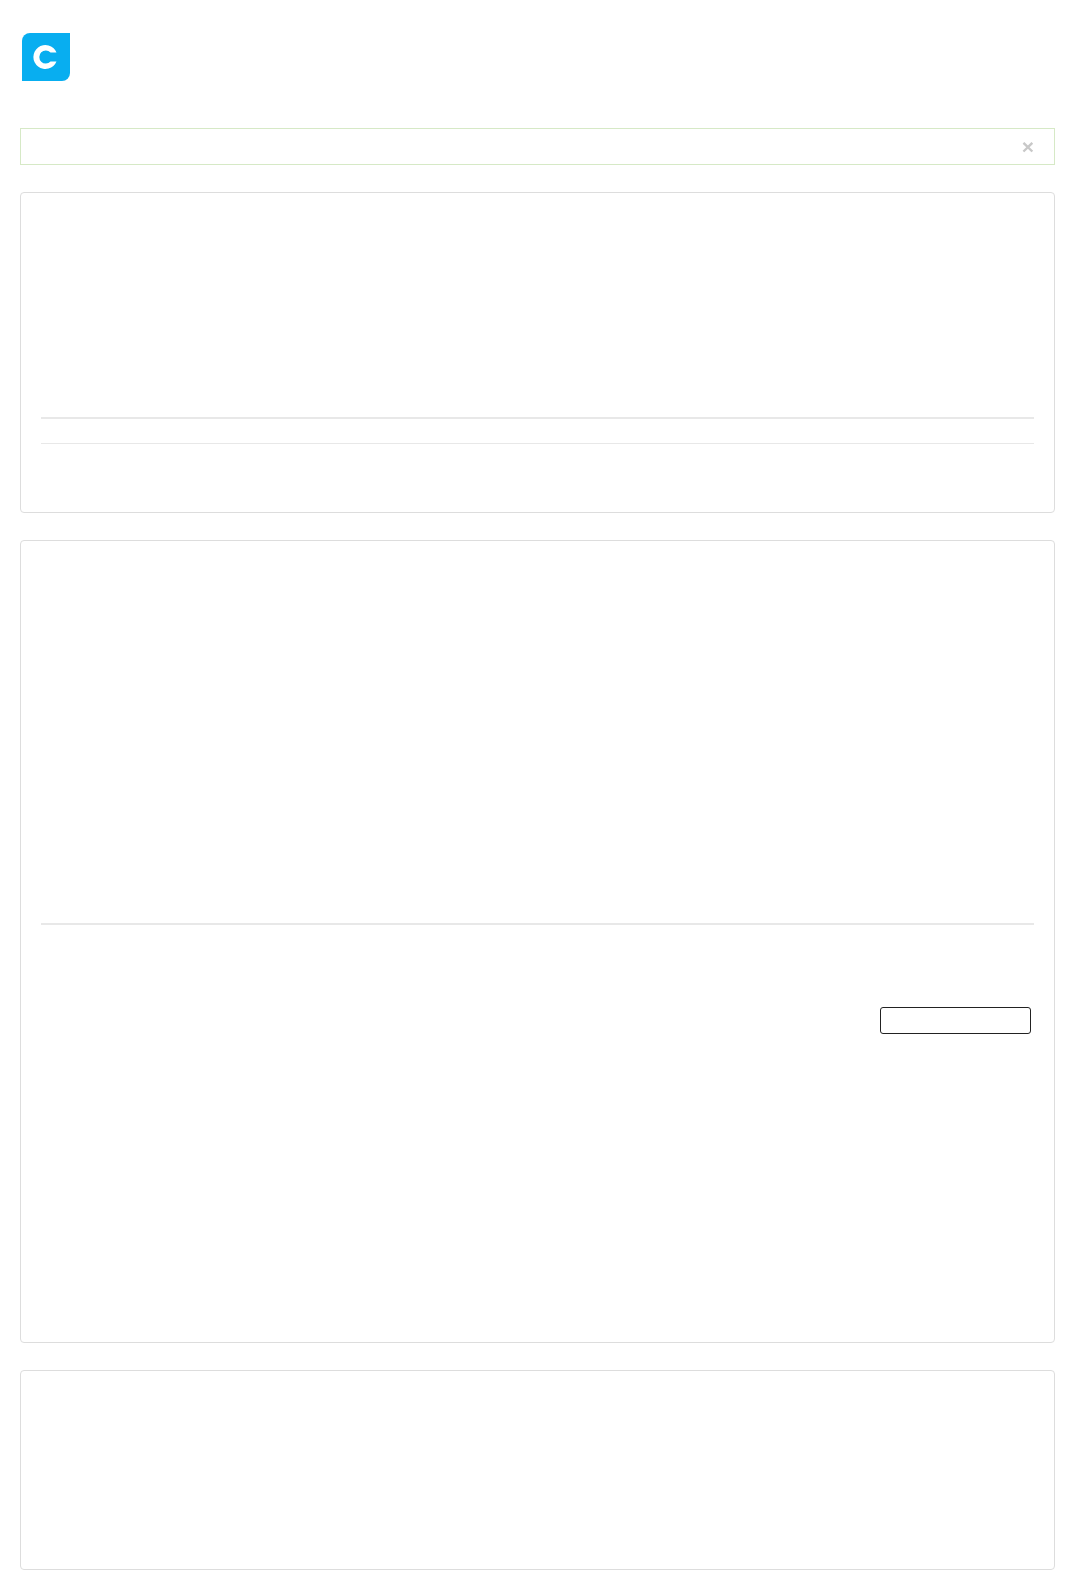 The image size is (1076, 1570). What do you see at coordinates (955, 1020) in the screenshot?
I see `input-field` at bounding box center [955, 1020].